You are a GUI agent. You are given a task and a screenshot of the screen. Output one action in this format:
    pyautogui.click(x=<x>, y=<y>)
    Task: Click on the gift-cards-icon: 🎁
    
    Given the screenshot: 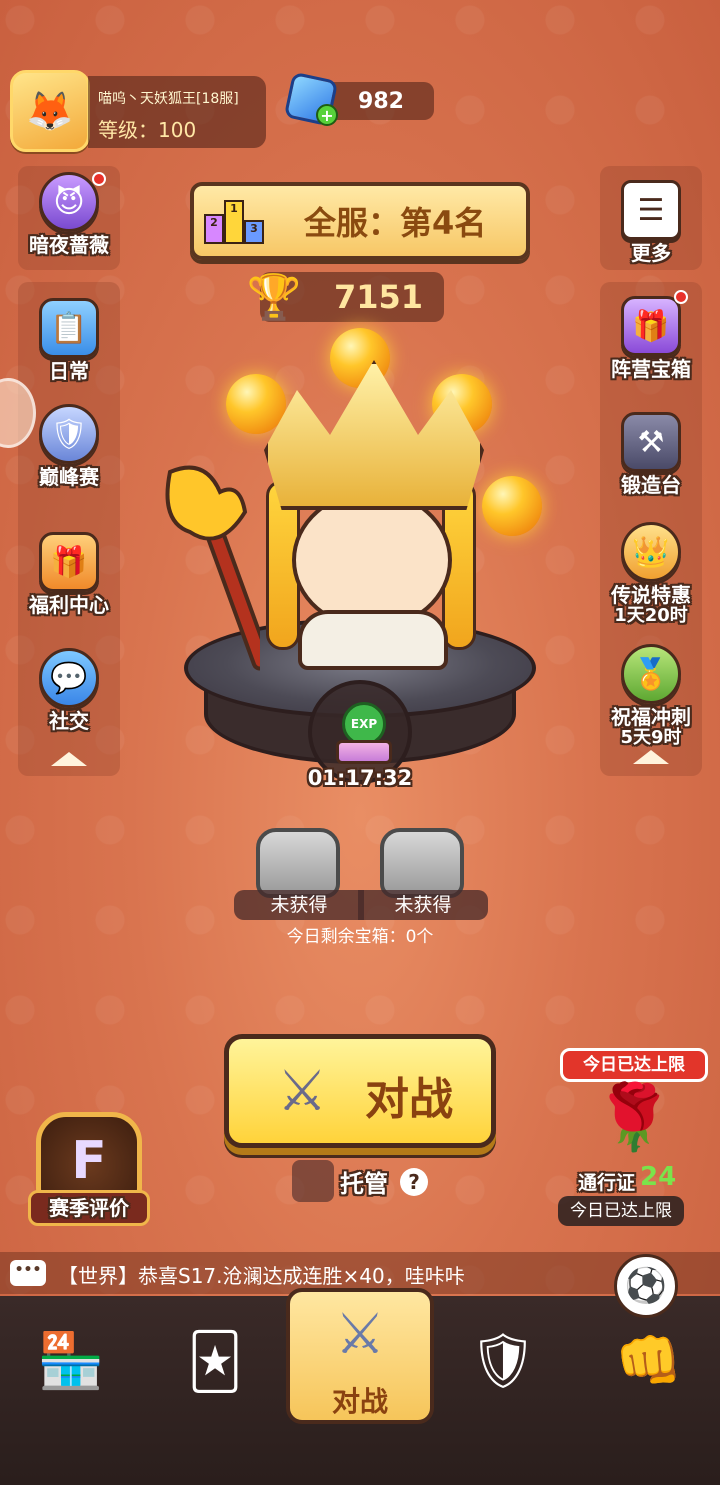 What is the action you would take?
    pyautogui.click(x=69, y=562)
    